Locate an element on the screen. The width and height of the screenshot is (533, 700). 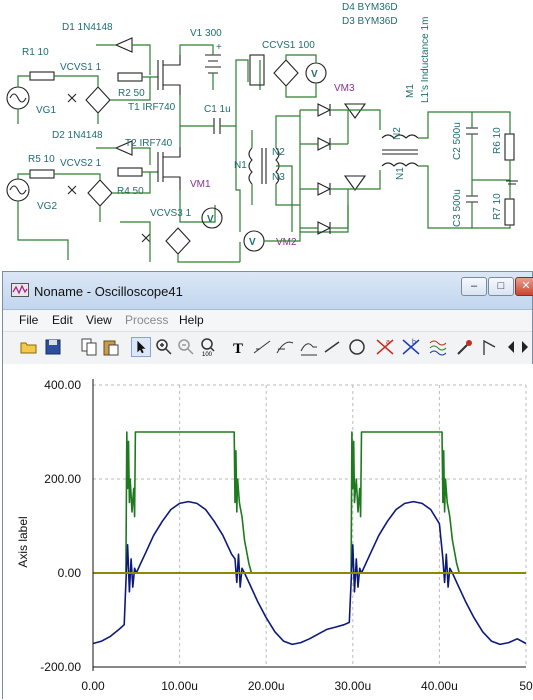
zoom-in-icon is located at coordinates (164, 347).